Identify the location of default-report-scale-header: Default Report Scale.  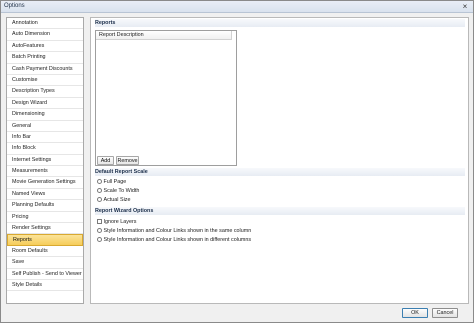
(280, 172).